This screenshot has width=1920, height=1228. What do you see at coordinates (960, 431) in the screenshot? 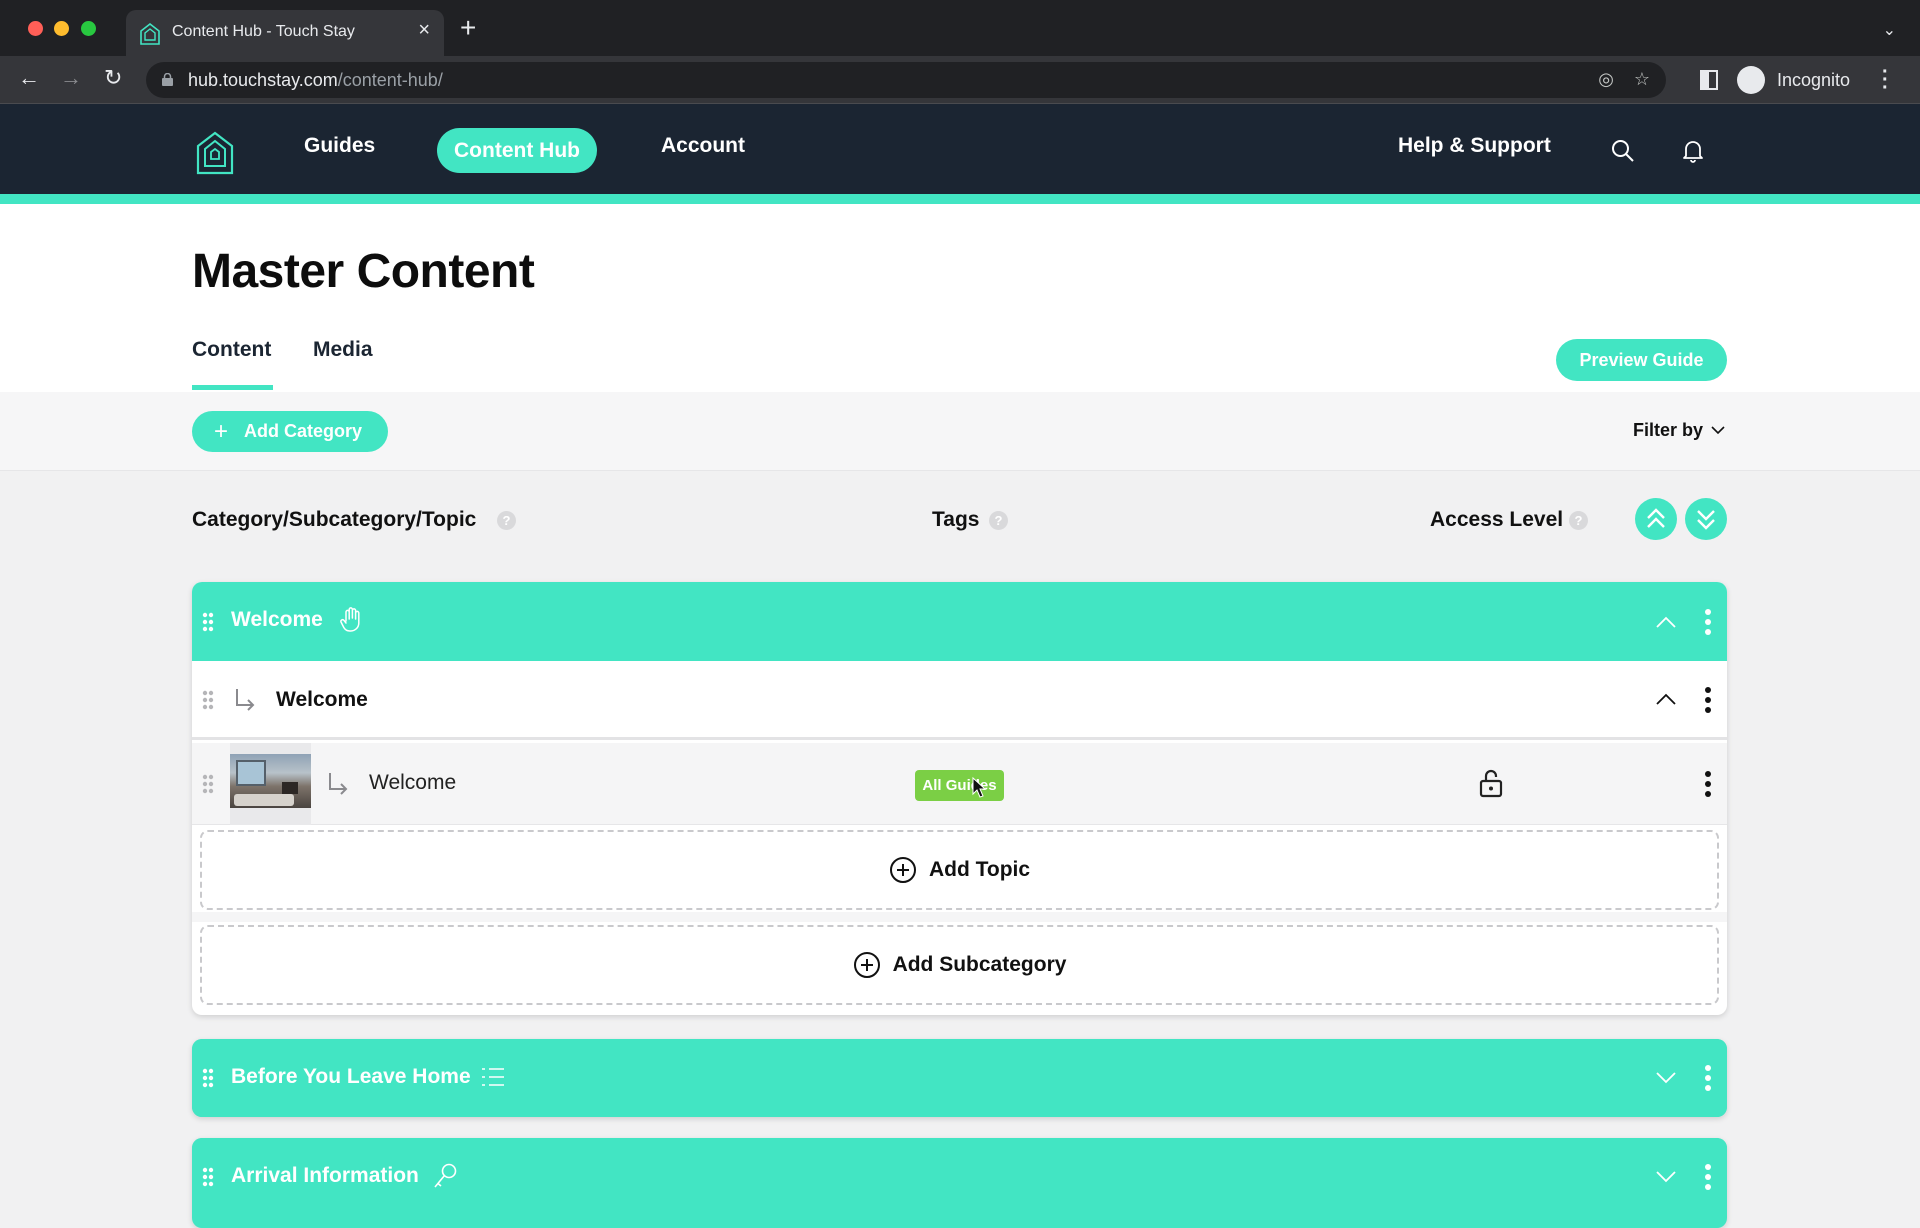
I see `content-toolbar: + Add Category Filter by` at bounding box center [960, 431].